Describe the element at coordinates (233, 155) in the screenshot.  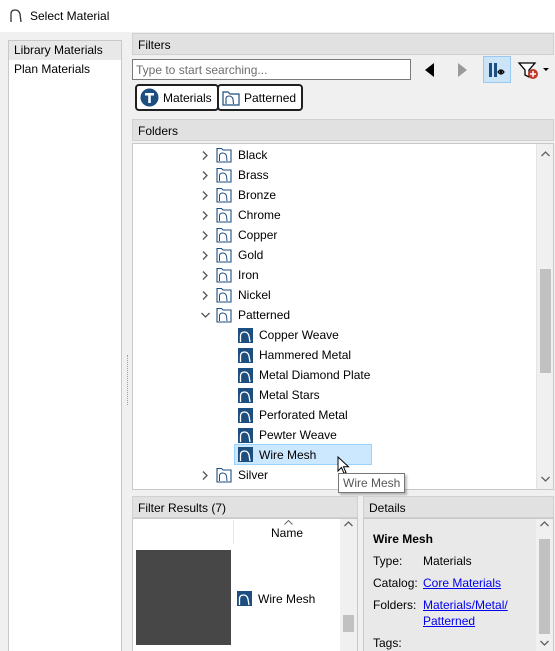
I see `tree-folder-black: Black` at that location.